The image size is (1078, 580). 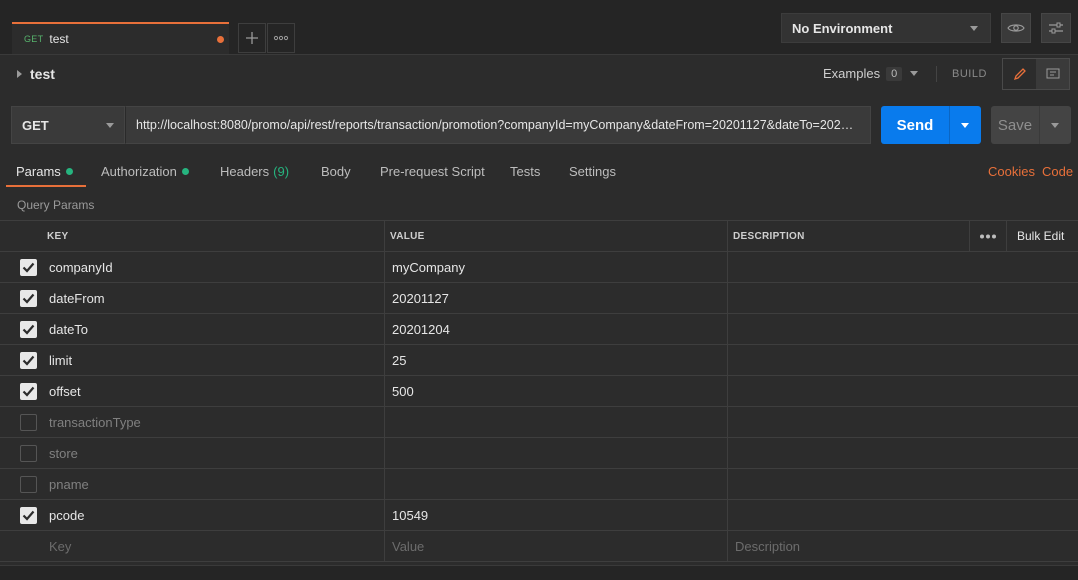 I want to click on tab-headers: Headers (9), so click(x=254, y=171).